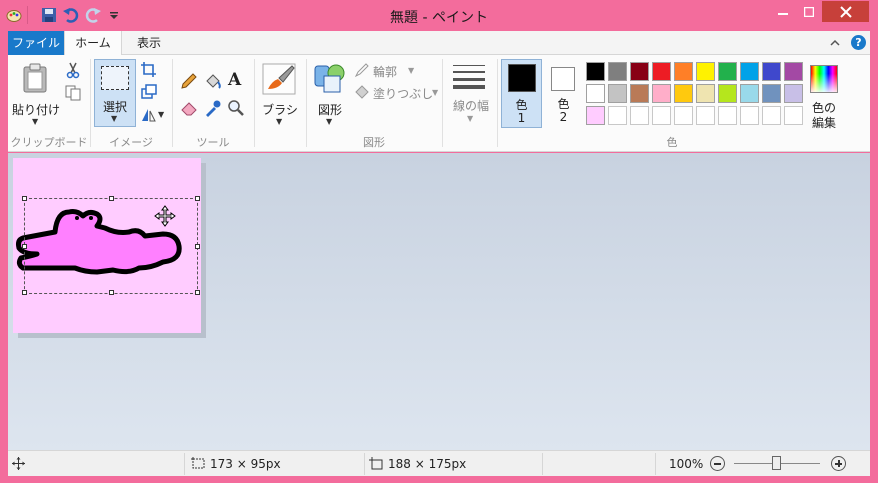 This screenshot has height=483, width=878. What do you see at coordinates (245, 464) in the screenshot?
I see `selection-size: 173 × 95px` at bounding box center [245, 464].